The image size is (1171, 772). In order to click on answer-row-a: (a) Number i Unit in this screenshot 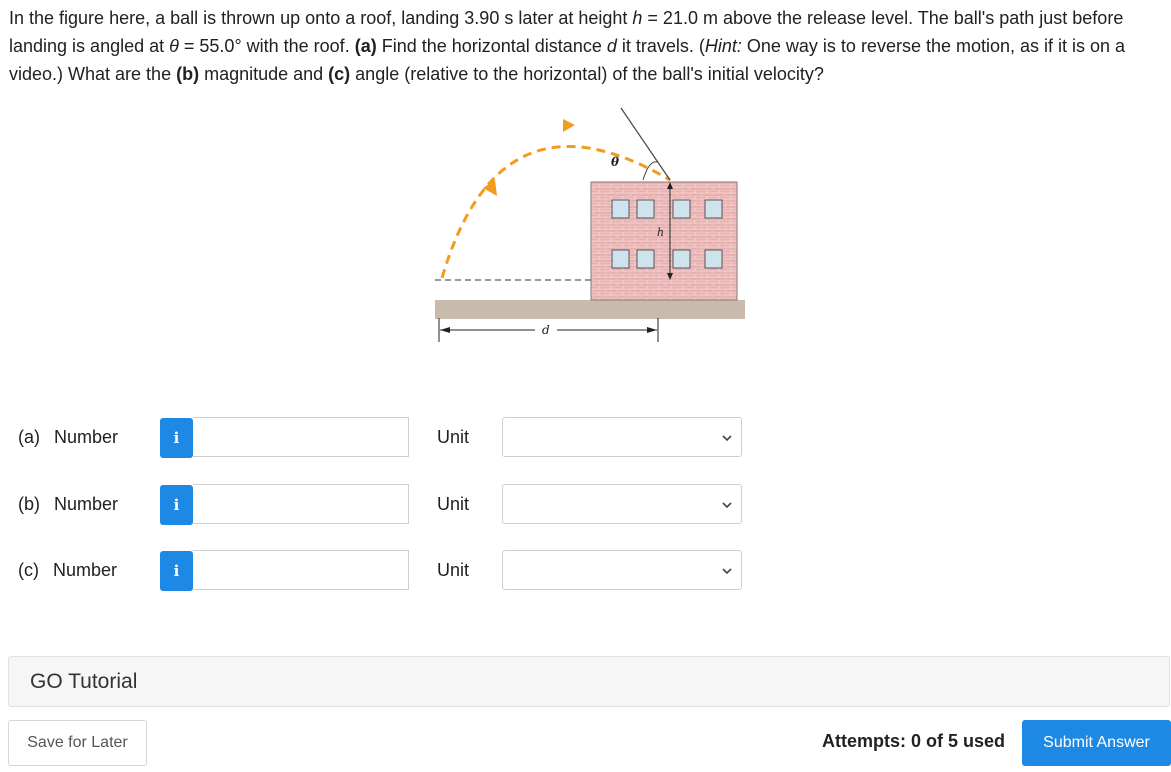, I will do `click(585, 438)`.